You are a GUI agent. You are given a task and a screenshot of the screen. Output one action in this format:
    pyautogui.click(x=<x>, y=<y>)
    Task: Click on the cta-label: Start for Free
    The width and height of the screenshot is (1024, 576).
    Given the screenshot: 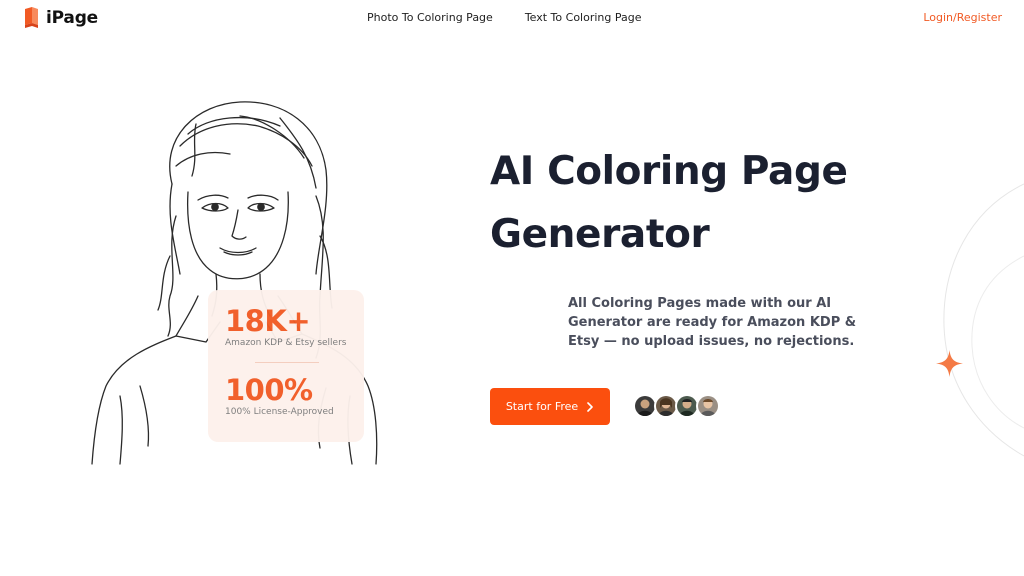 What is the action you would take?
    pyautogui.click(x=542, y=406)
    